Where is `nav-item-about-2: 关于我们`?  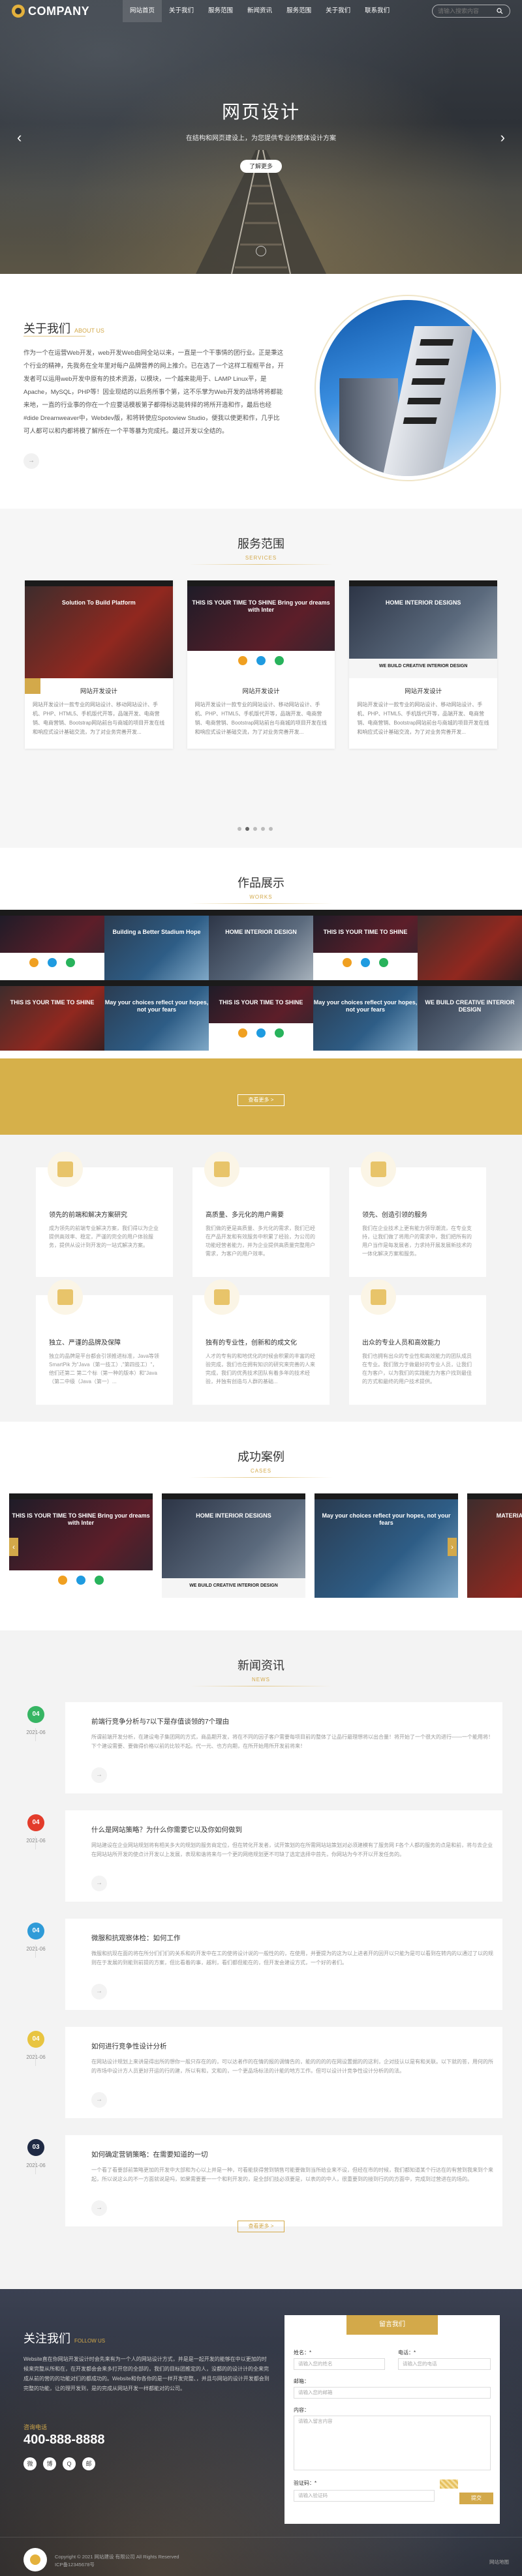
nav-item-about-2: 关于我们 is located at coordinates (338, 11).